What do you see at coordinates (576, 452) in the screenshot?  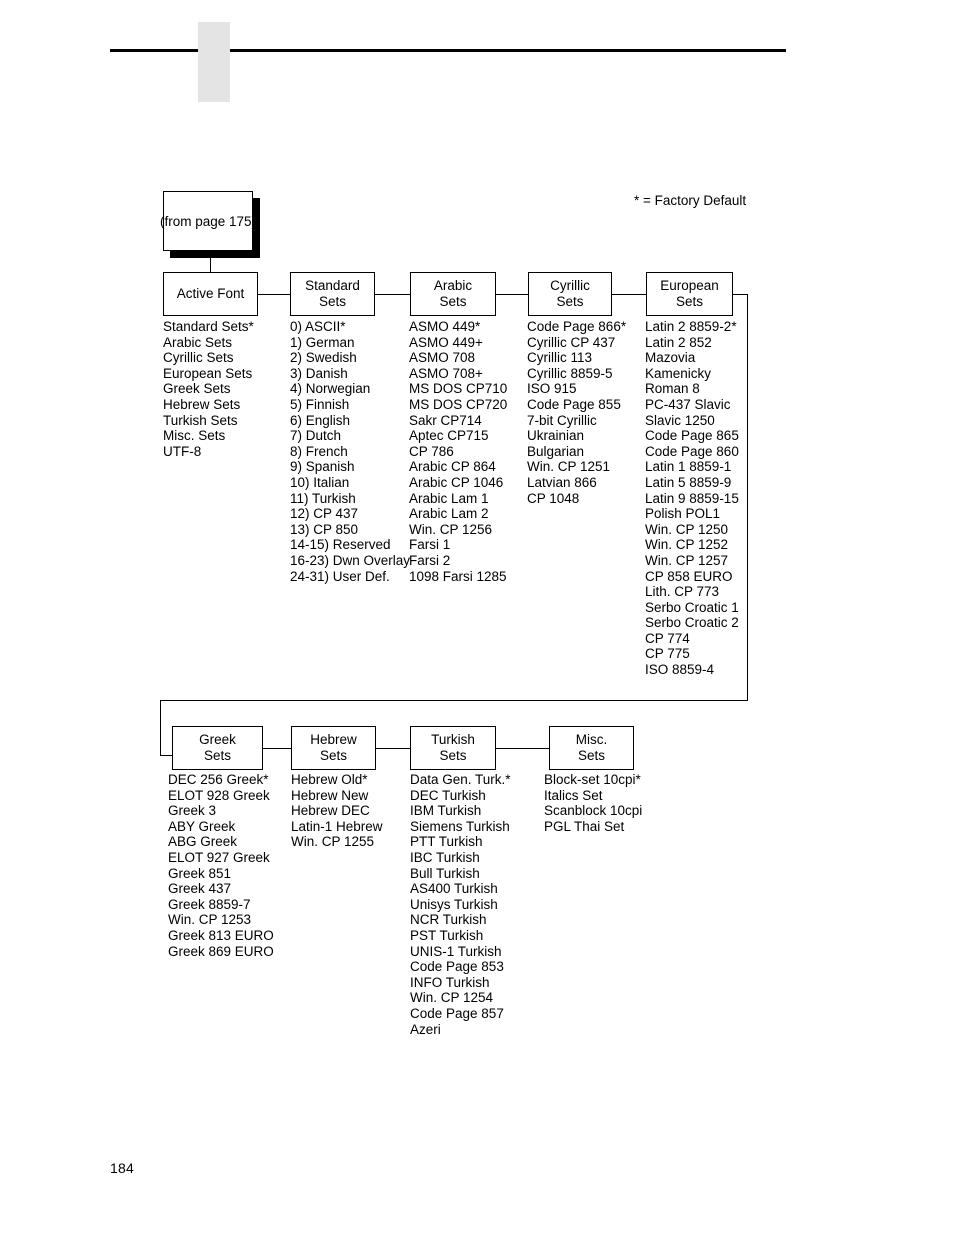 I see `option-item: Bulgarian` at bounding box center [576, 452].